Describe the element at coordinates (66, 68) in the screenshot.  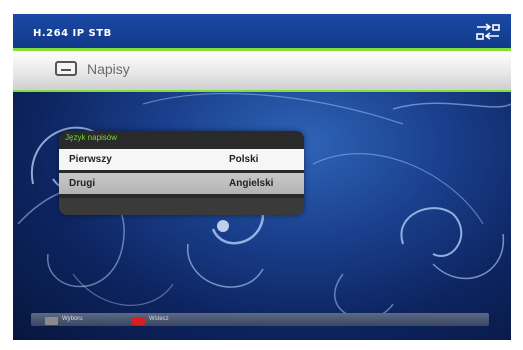
I see `subtitles-icon` at that location.